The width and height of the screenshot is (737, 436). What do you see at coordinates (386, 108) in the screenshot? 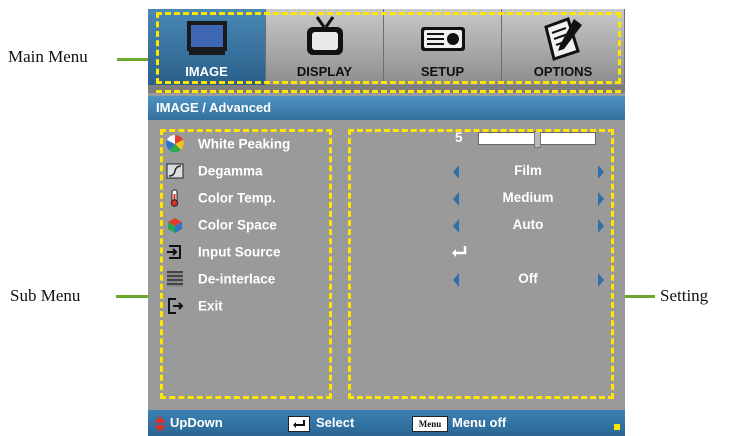
I see `breadcrumb: IMAGE / Advanced` at bounding box center [386, 108].